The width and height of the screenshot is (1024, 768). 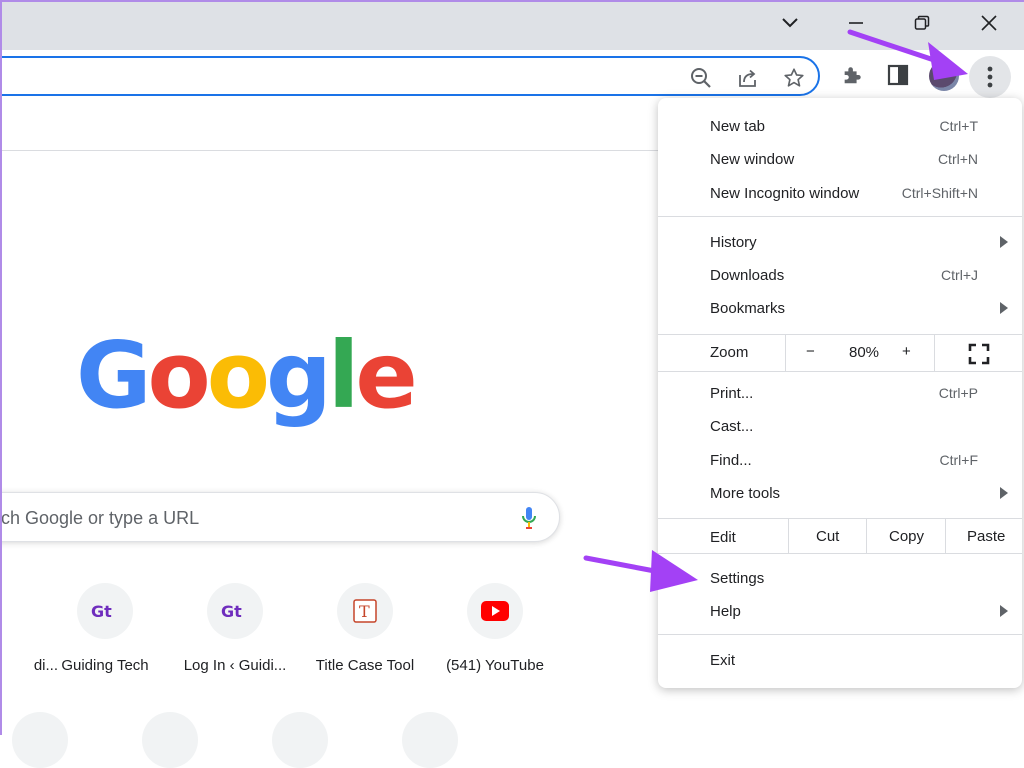 I want to click on tab-search-icon, so click(x=790, y=23).